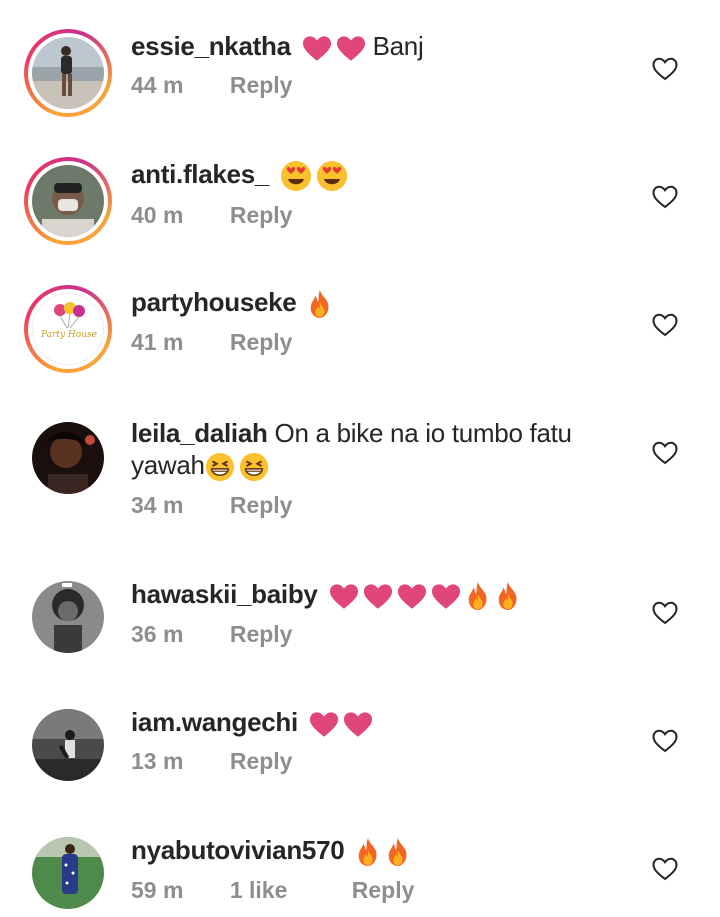 The width and height of the screenshot is (720, 917). Describe the element at coordinates (157, 342) in the screenshot. I see `comment-time: 41 m` at that location.